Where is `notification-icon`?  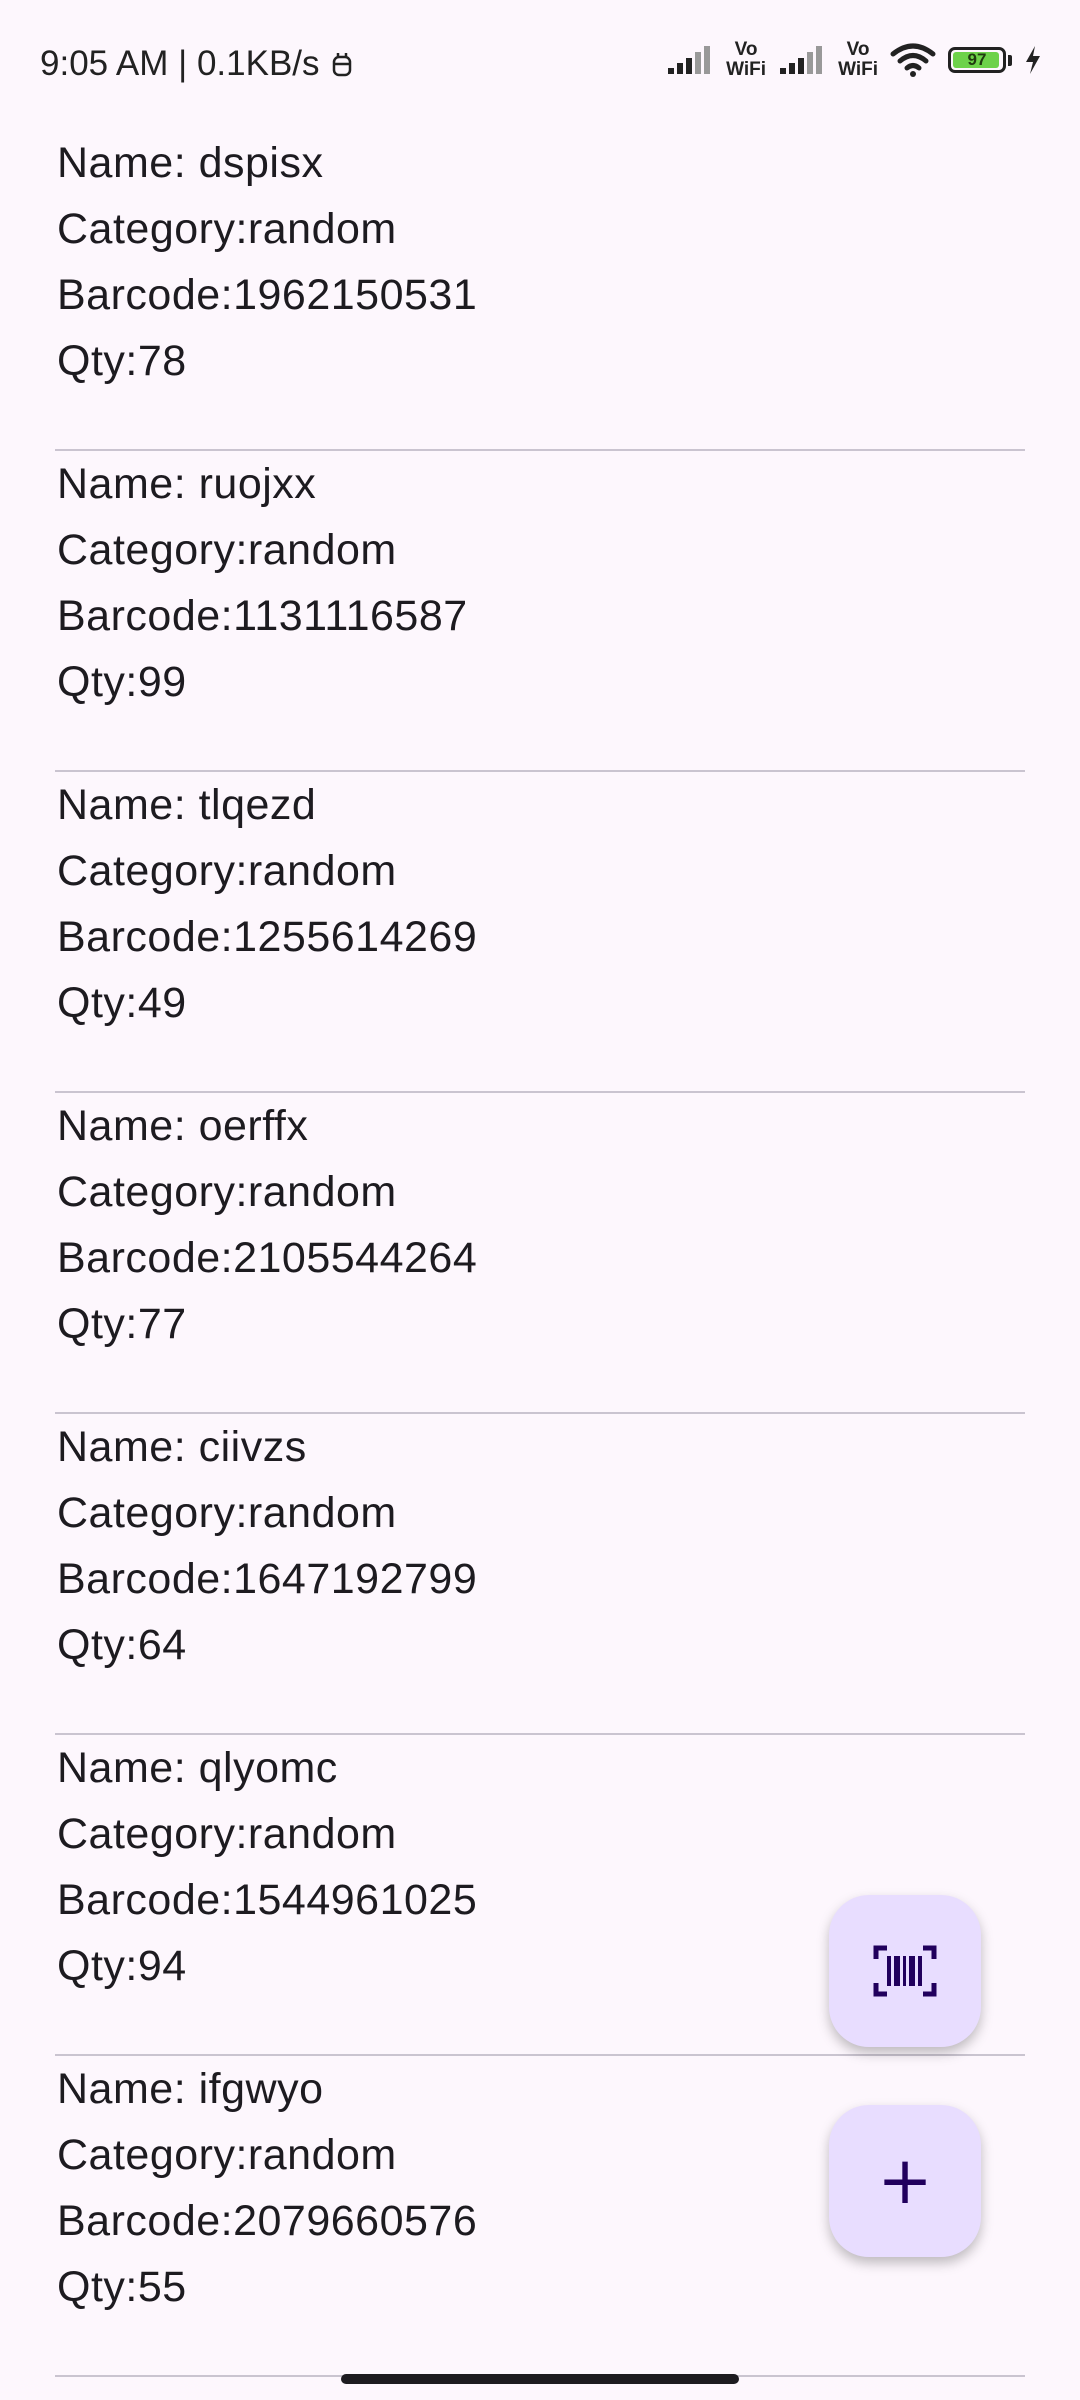 notification-icon is located at coordinates (341, 65).